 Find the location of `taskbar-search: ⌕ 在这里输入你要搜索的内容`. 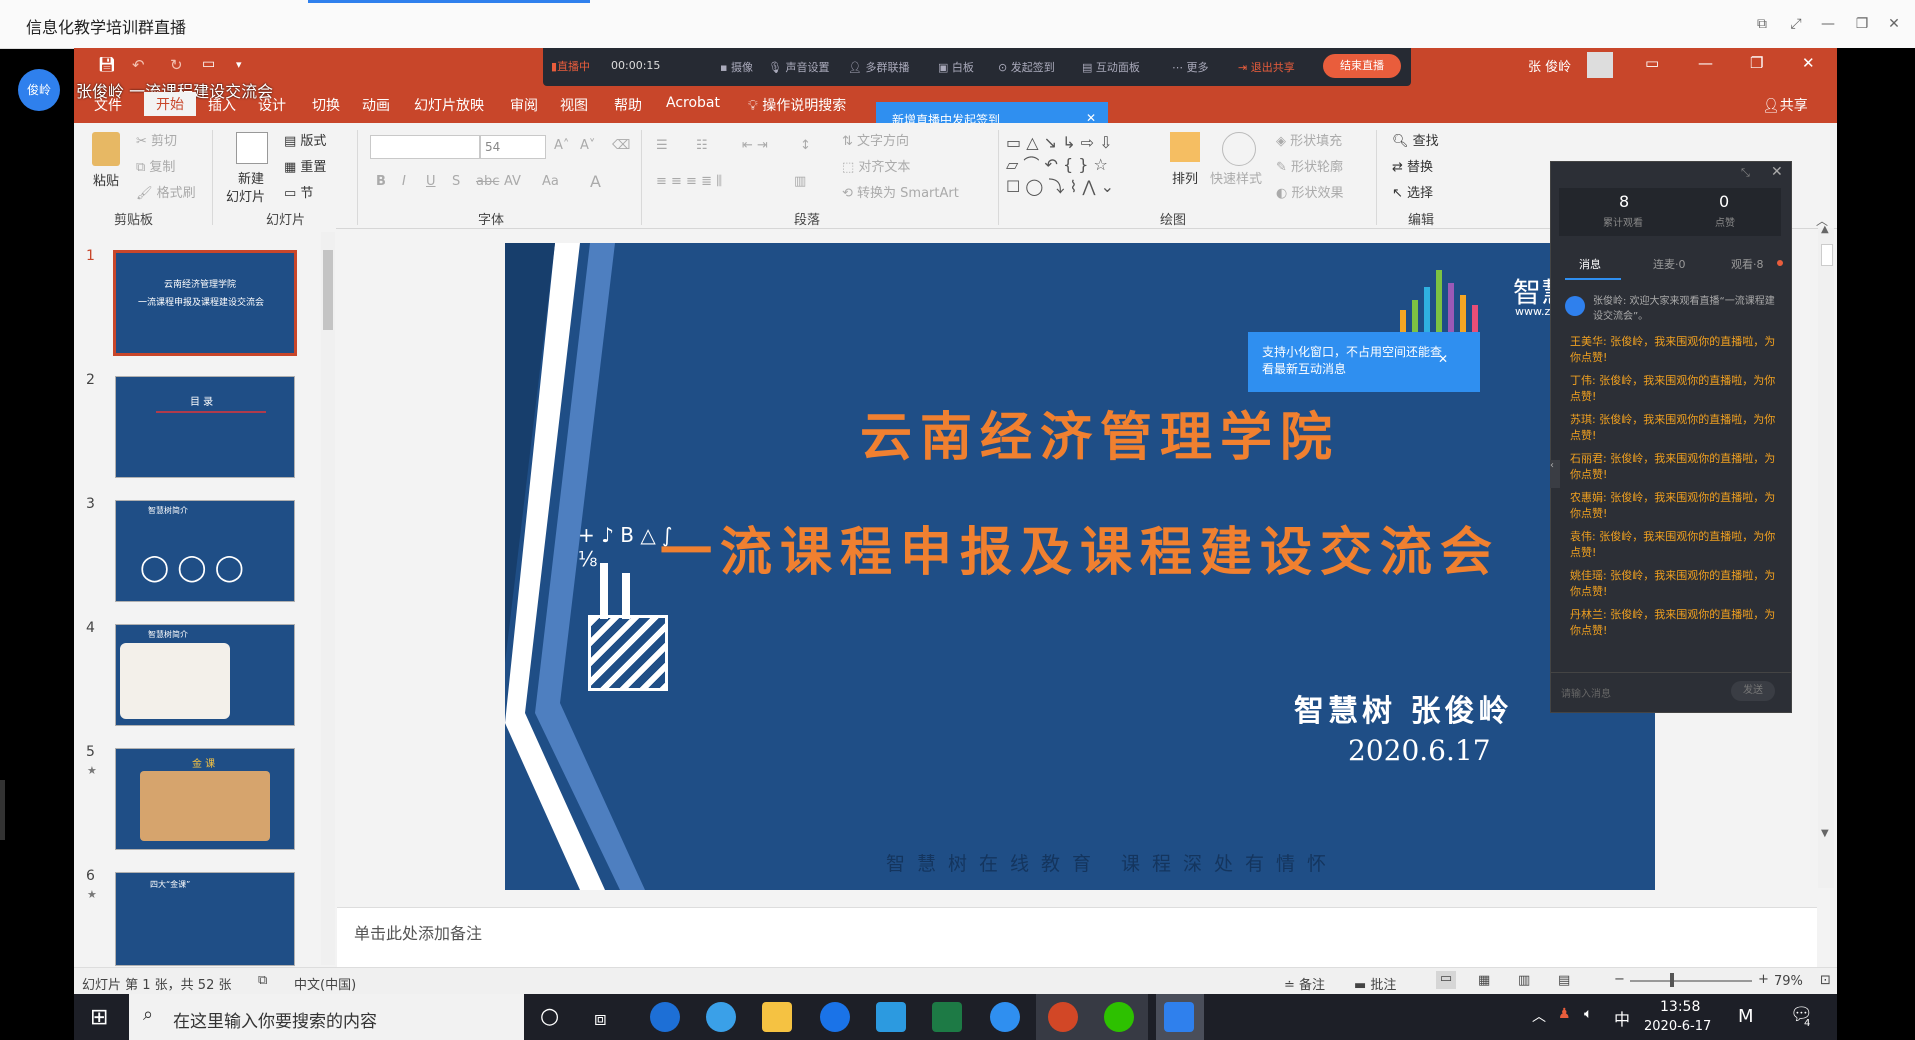

taskbar-search: ⌕ 在这里输入你要搜索的内容 is located at coordinates (326, 1017).